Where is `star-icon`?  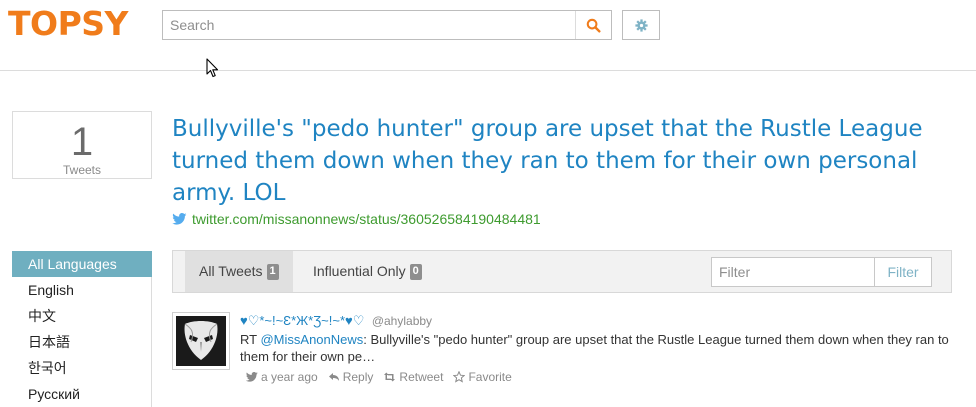 star-icon is located at coordinates (459, 377).